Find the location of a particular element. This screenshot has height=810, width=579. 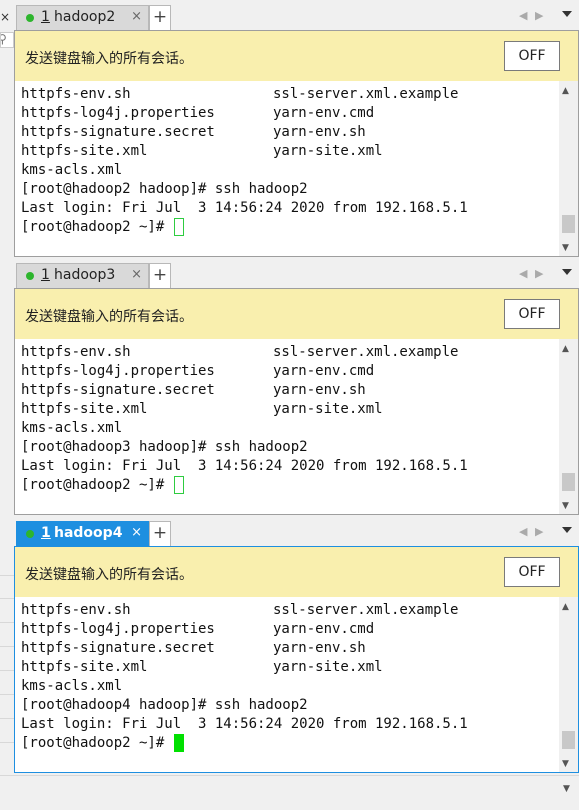

tab-session-hadoop3: 1 hadoop3 × is located at coordinates (82, 275).